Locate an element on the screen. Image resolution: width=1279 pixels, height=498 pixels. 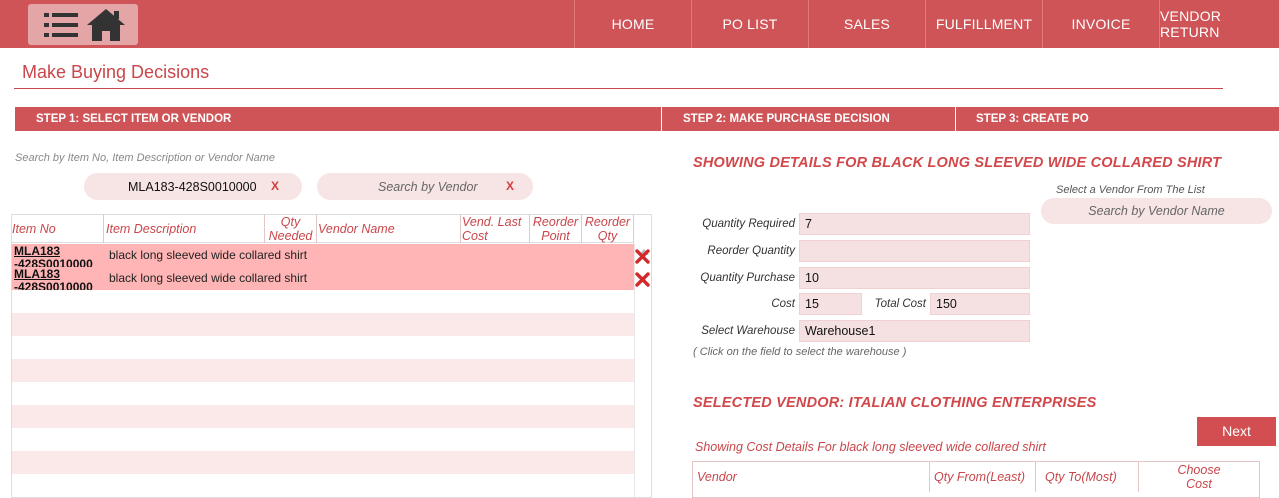
col-qty-needed-line1: Qty is located at coordinates (290, 222).